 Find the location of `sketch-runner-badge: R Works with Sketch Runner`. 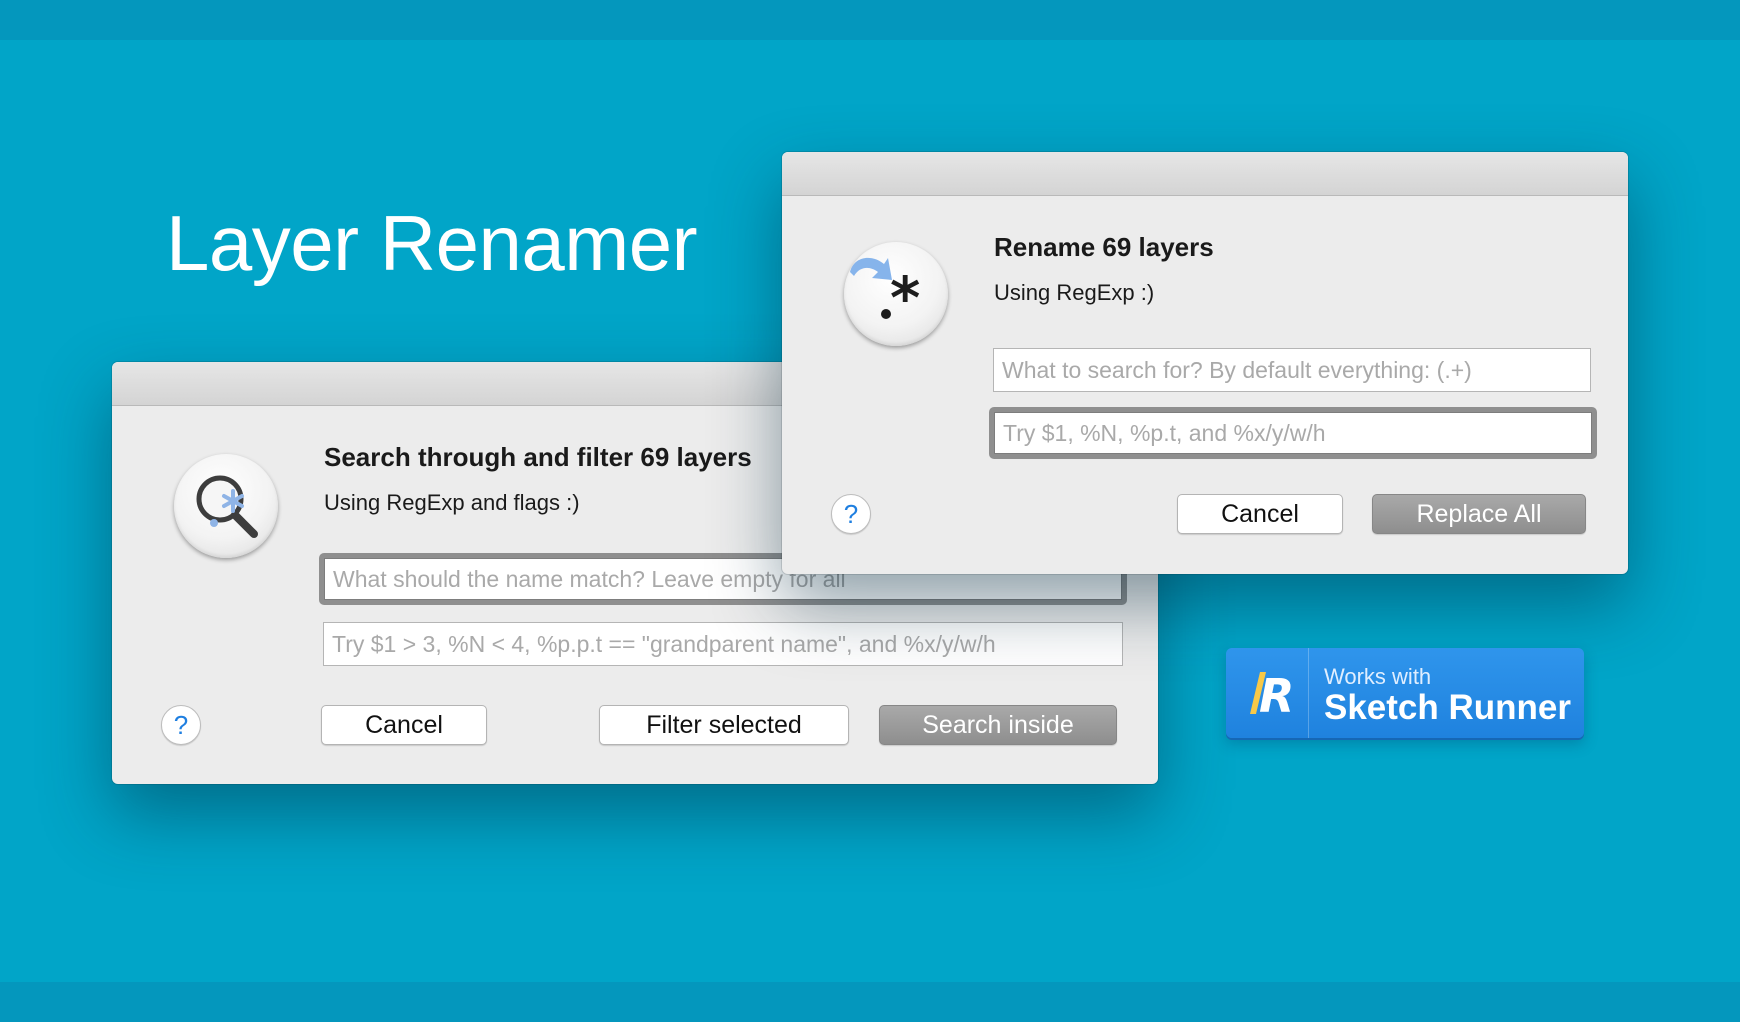

sketch-runner-badge: R Works with Sketch Runner is located at coordinates (1405, 693).